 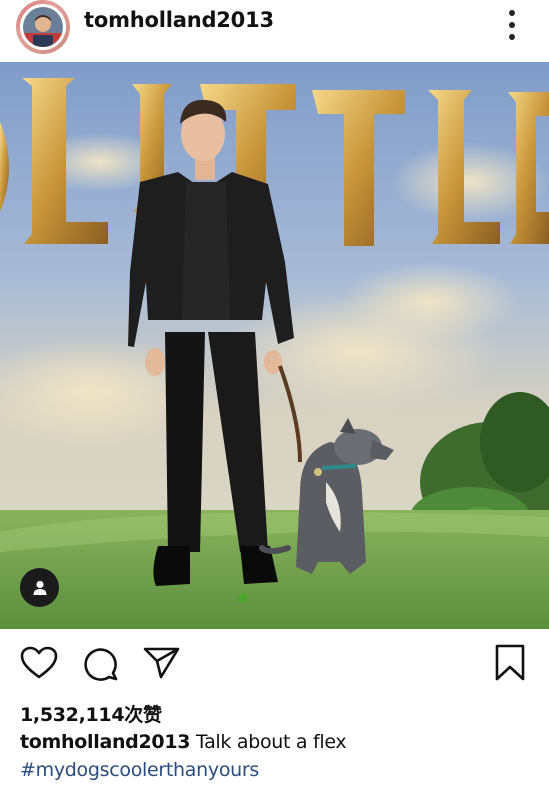 I want to click on send-icon, so click(x=162, y=663).